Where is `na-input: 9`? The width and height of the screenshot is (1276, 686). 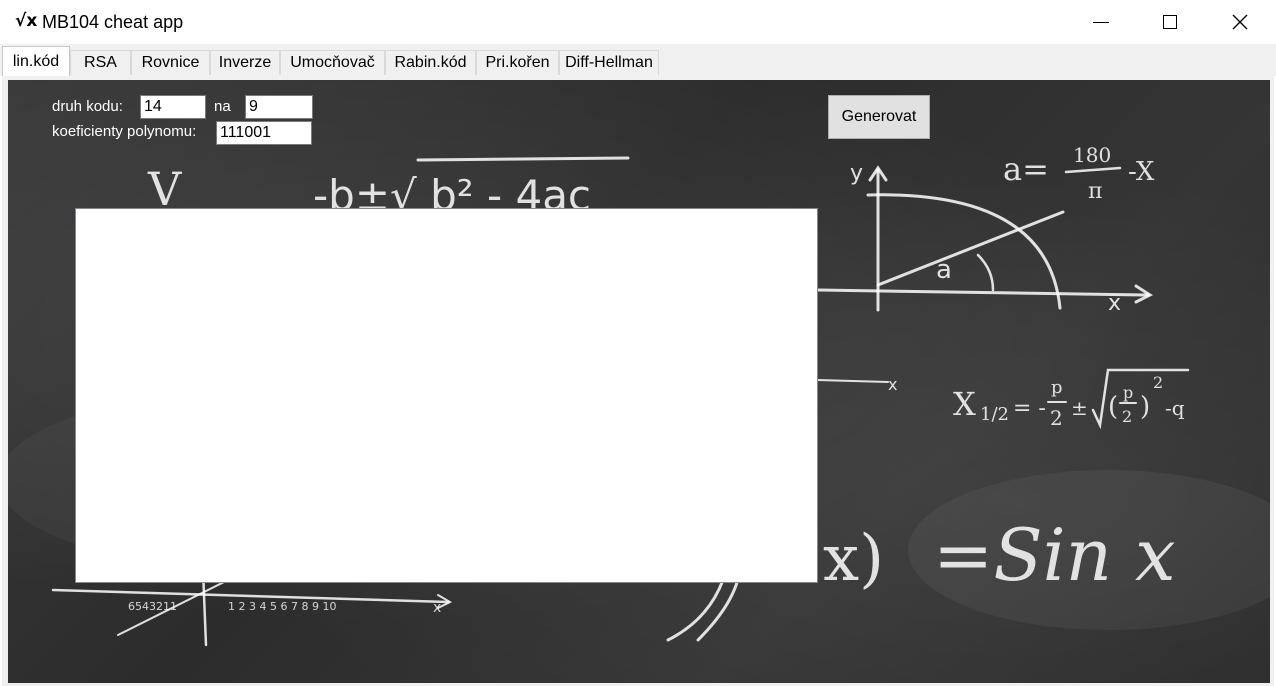 na-input: 9 is located at coordinates (279, 107).